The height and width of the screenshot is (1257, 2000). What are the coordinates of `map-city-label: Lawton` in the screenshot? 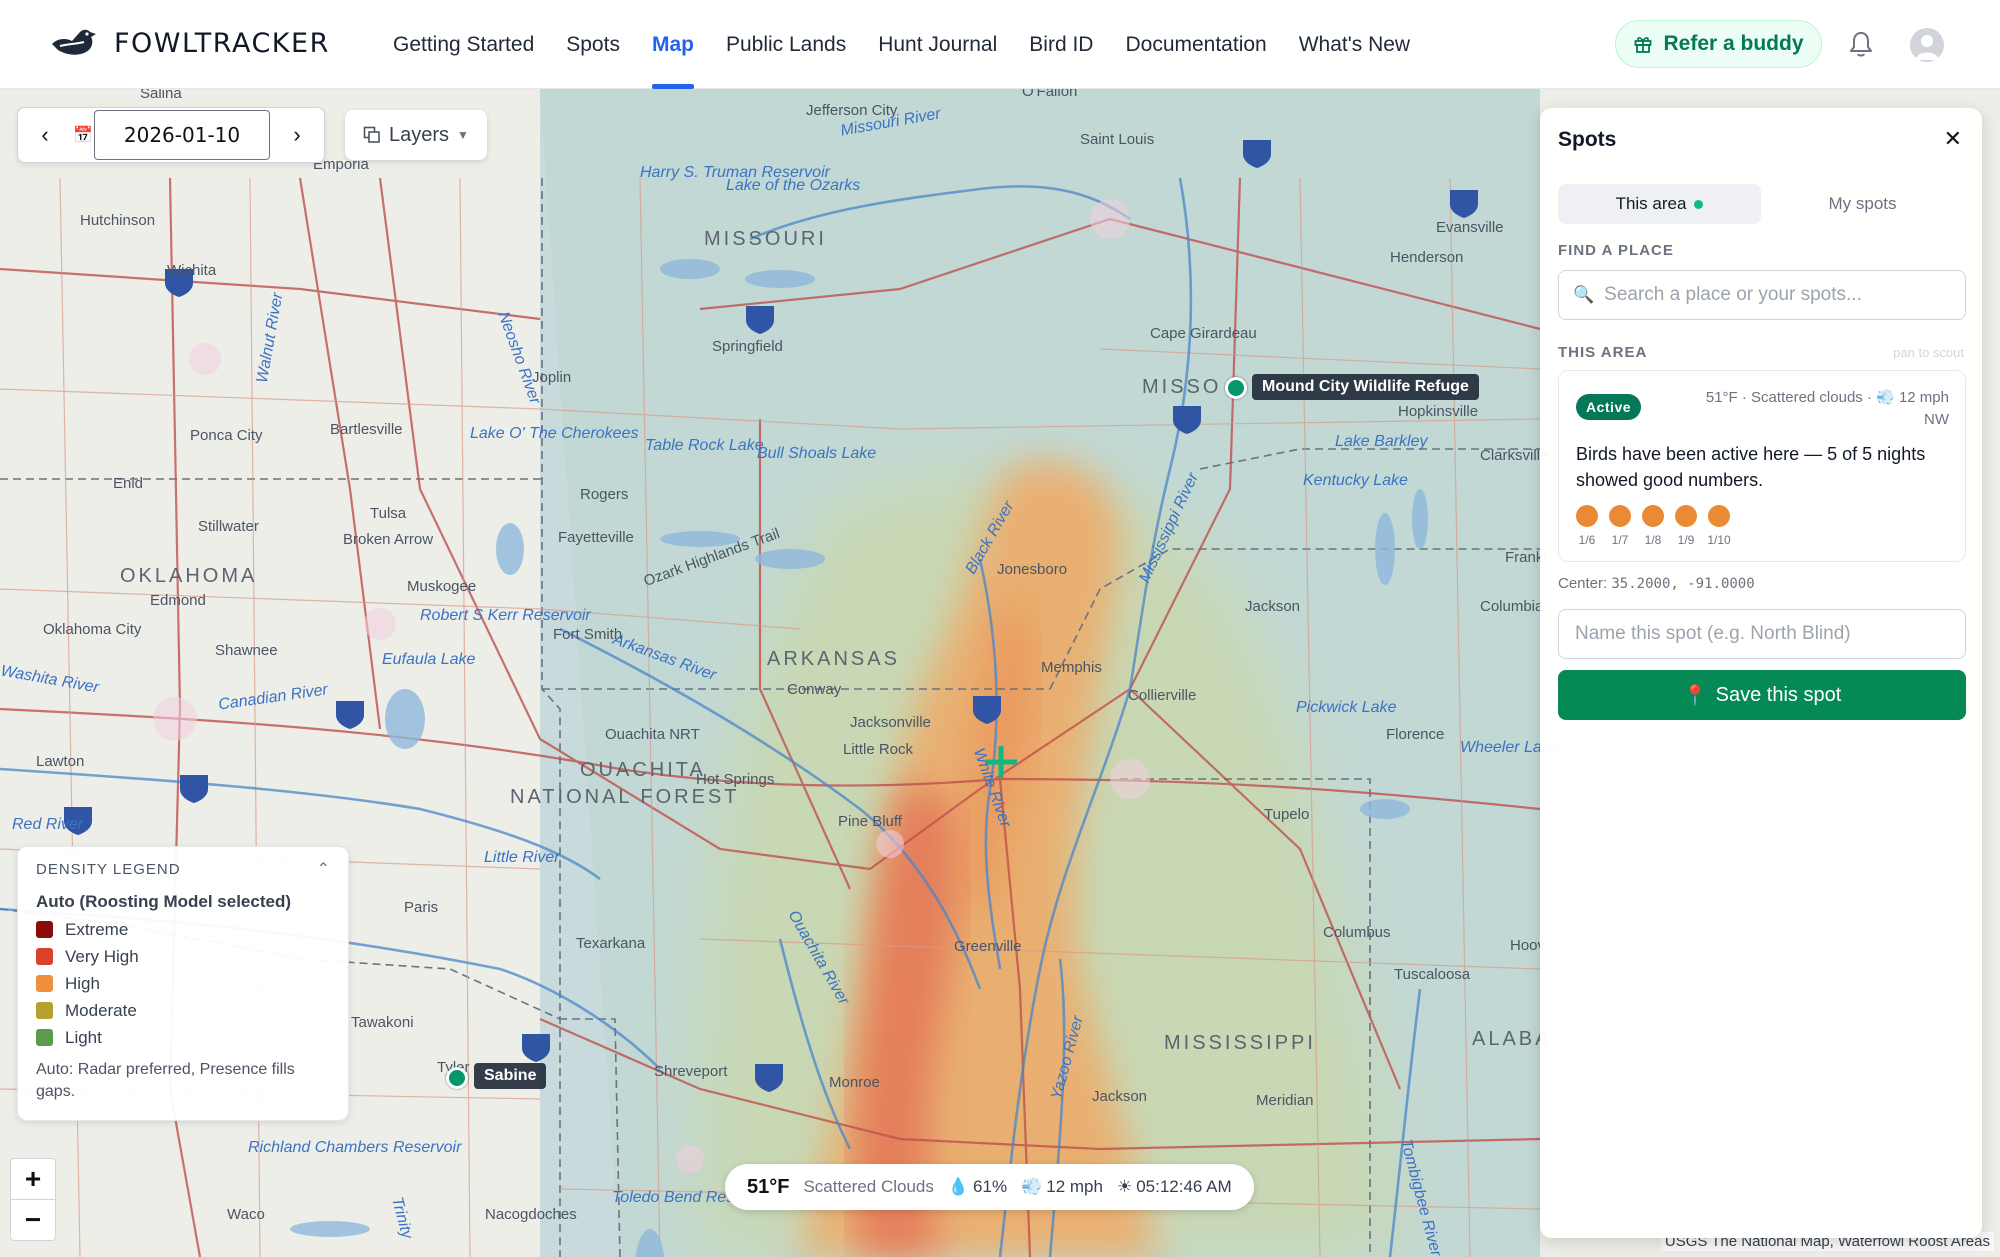 It's located at (60, 761).